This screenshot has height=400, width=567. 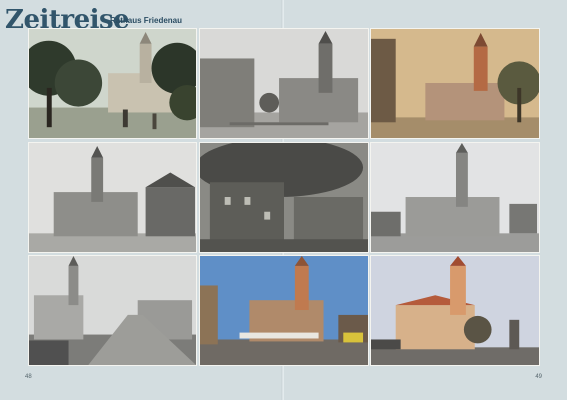 I want to click on photo-wartime-burning-building, so click(x=284, y=197).